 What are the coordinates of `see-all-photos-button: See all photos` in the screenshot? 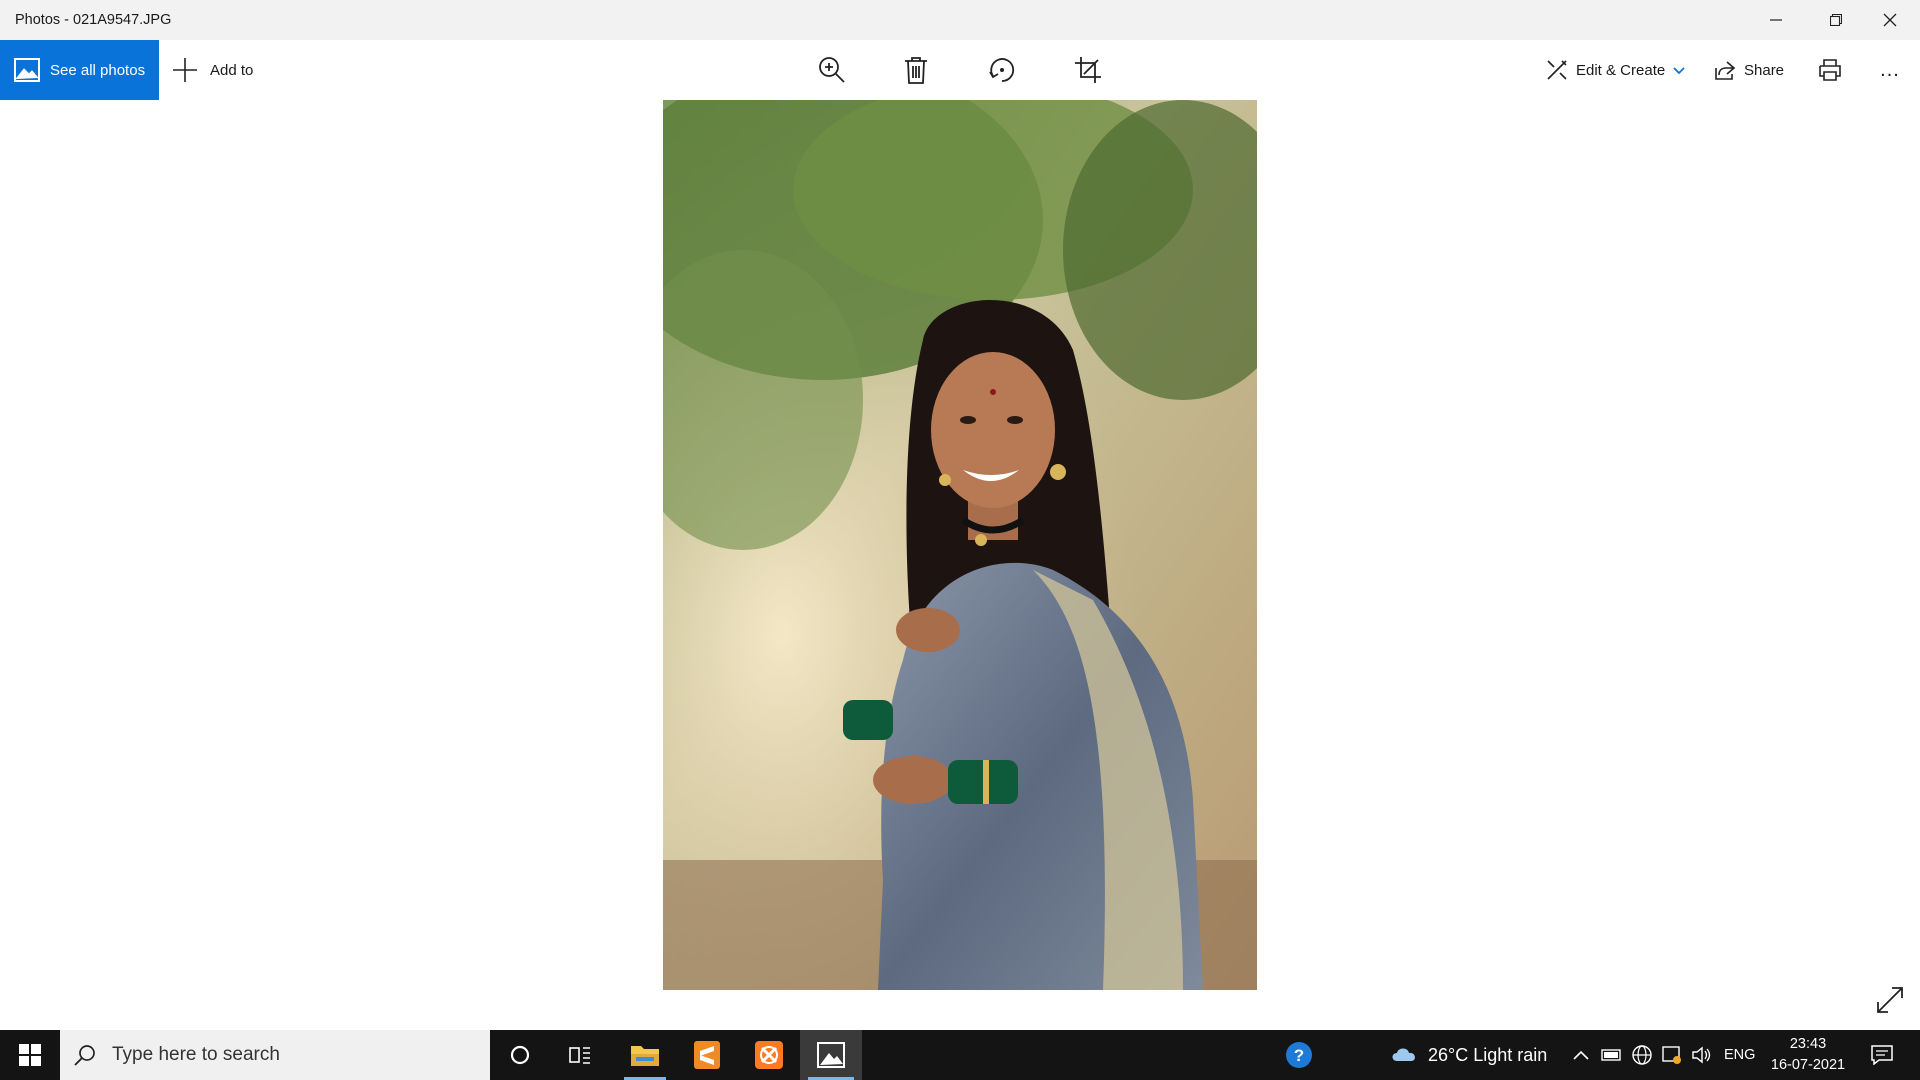 It's located at (79, 70).